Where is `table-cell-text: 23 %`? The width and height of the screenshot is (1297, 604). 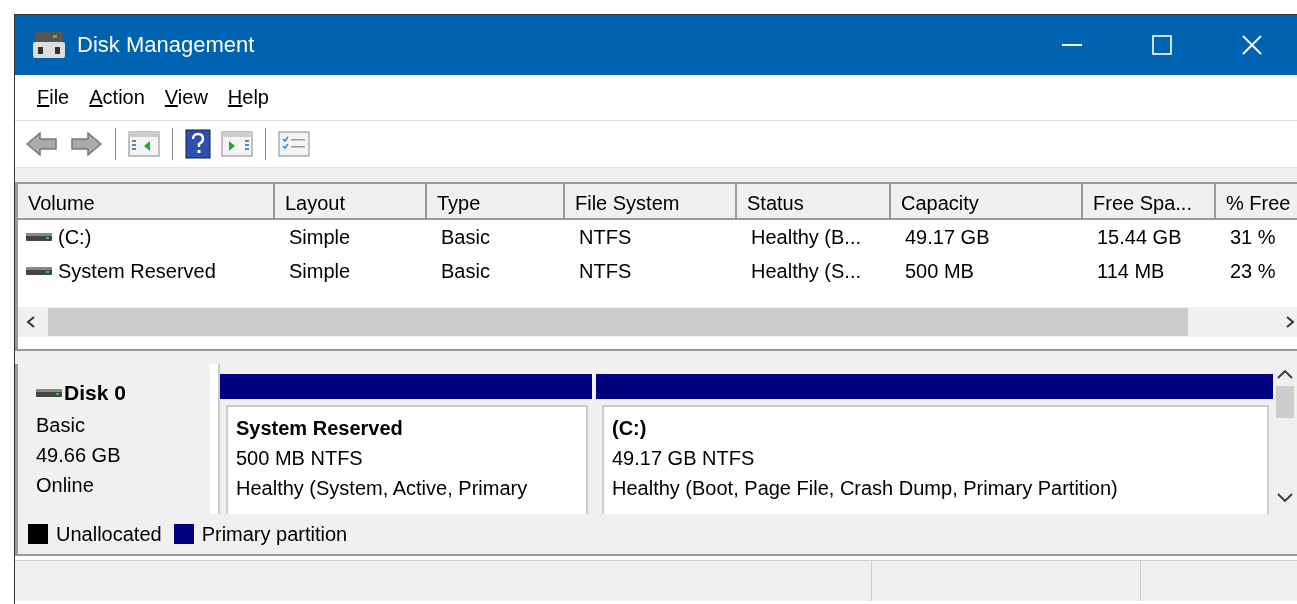
table-cell-text: 23 % is located at coordinates (1253, 271).